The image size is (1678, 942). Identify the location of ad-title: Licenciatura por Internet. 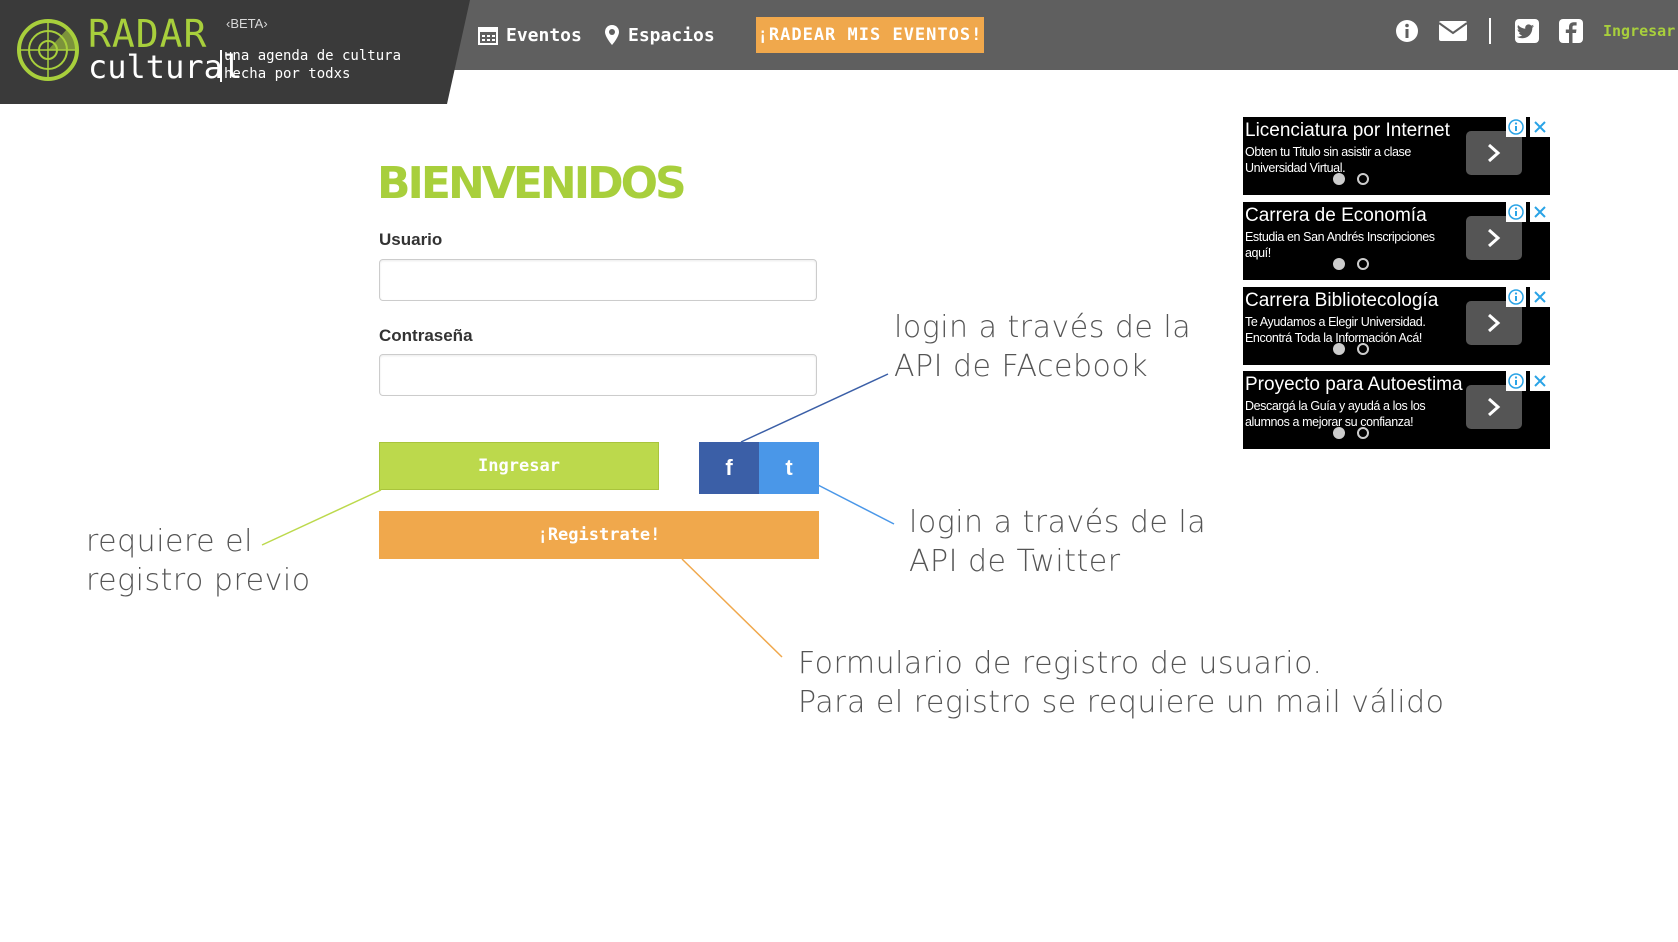
(1347, 130).